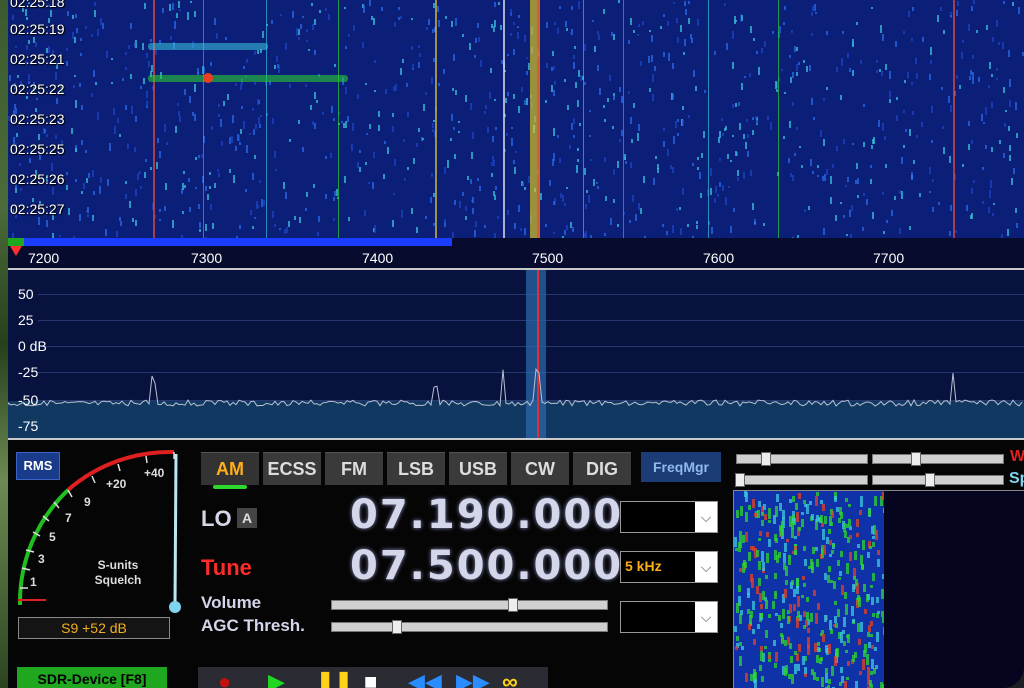 Image resolution: width=1024 pixels, height=688 pixels. Describe the element at coordinates (370, 678) in the screenshot. I see `stop-icon: ■` at that location.